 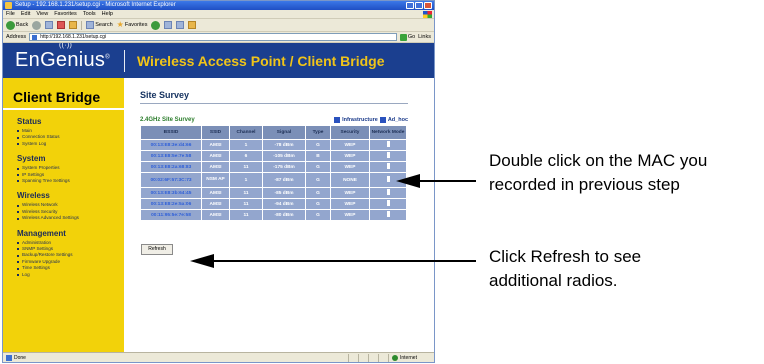 What do you see at coordinates (408, 357) in the screenshot?
I see `zone-label: Internet` at bounding box center [408, 357].